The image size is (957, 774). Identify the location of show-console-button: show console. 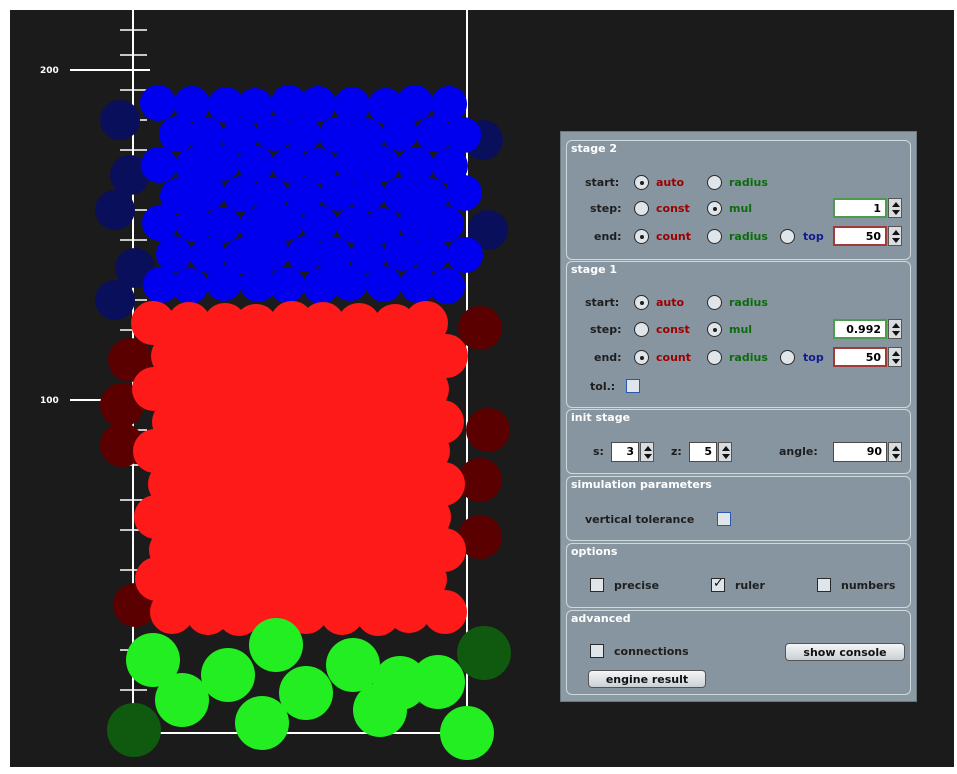
(845, 652).